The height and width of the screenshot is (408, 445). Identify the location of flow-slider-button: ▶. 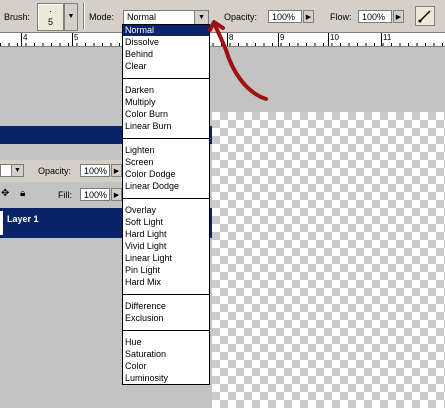
(398, 16).